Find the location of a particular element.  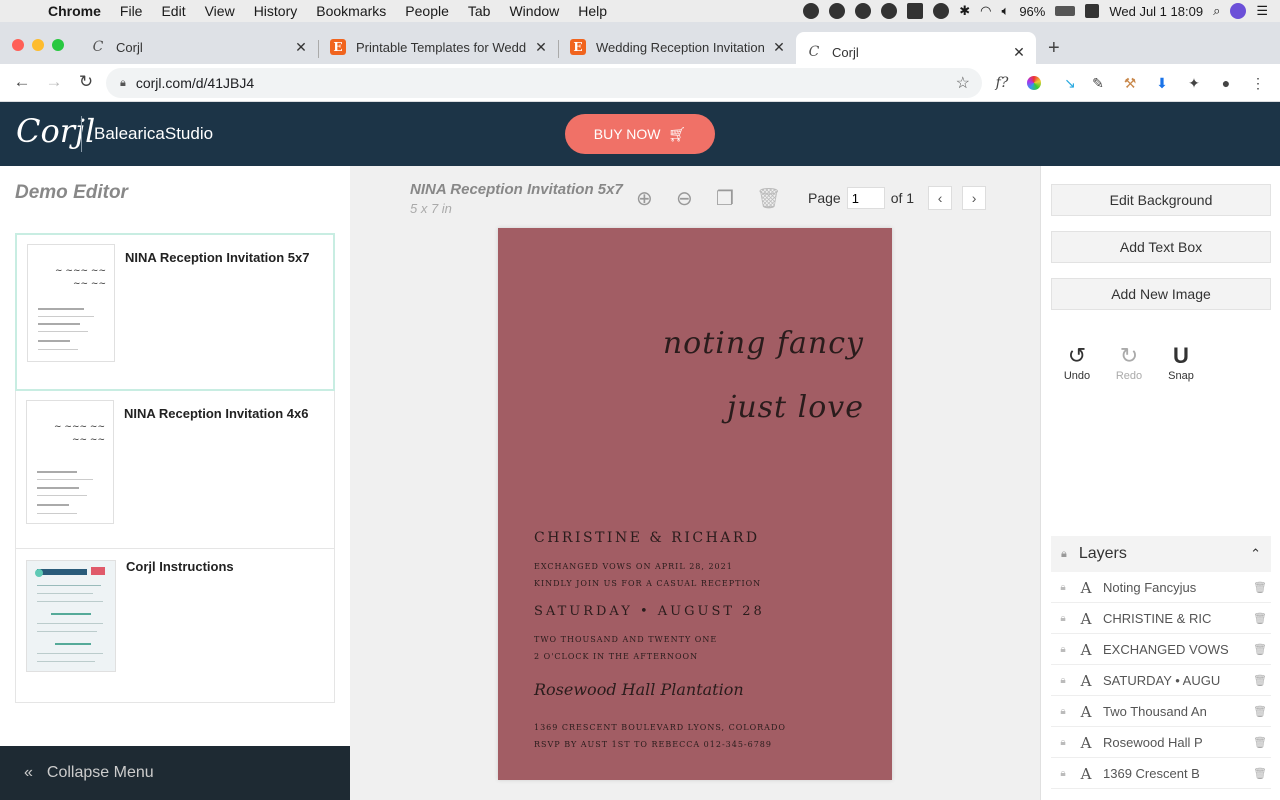

battery-icon is located at coordinates (1065, 11).